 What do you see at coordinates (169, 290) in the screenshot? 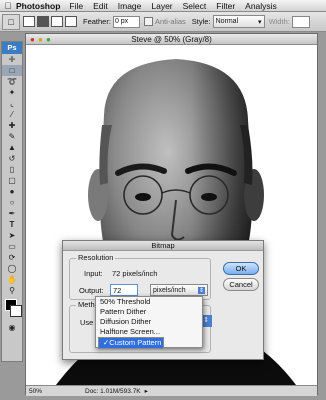
I see `output-unit-value: pixels/inch` at bounding box center [169, 290].